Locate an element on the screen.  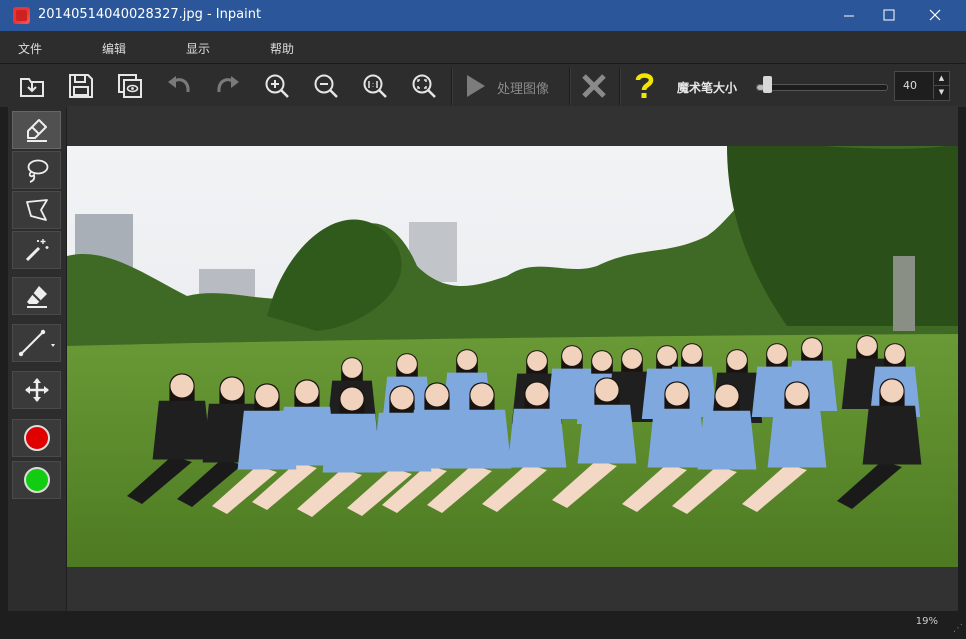
play-icon is located at coordinates (476, 86).